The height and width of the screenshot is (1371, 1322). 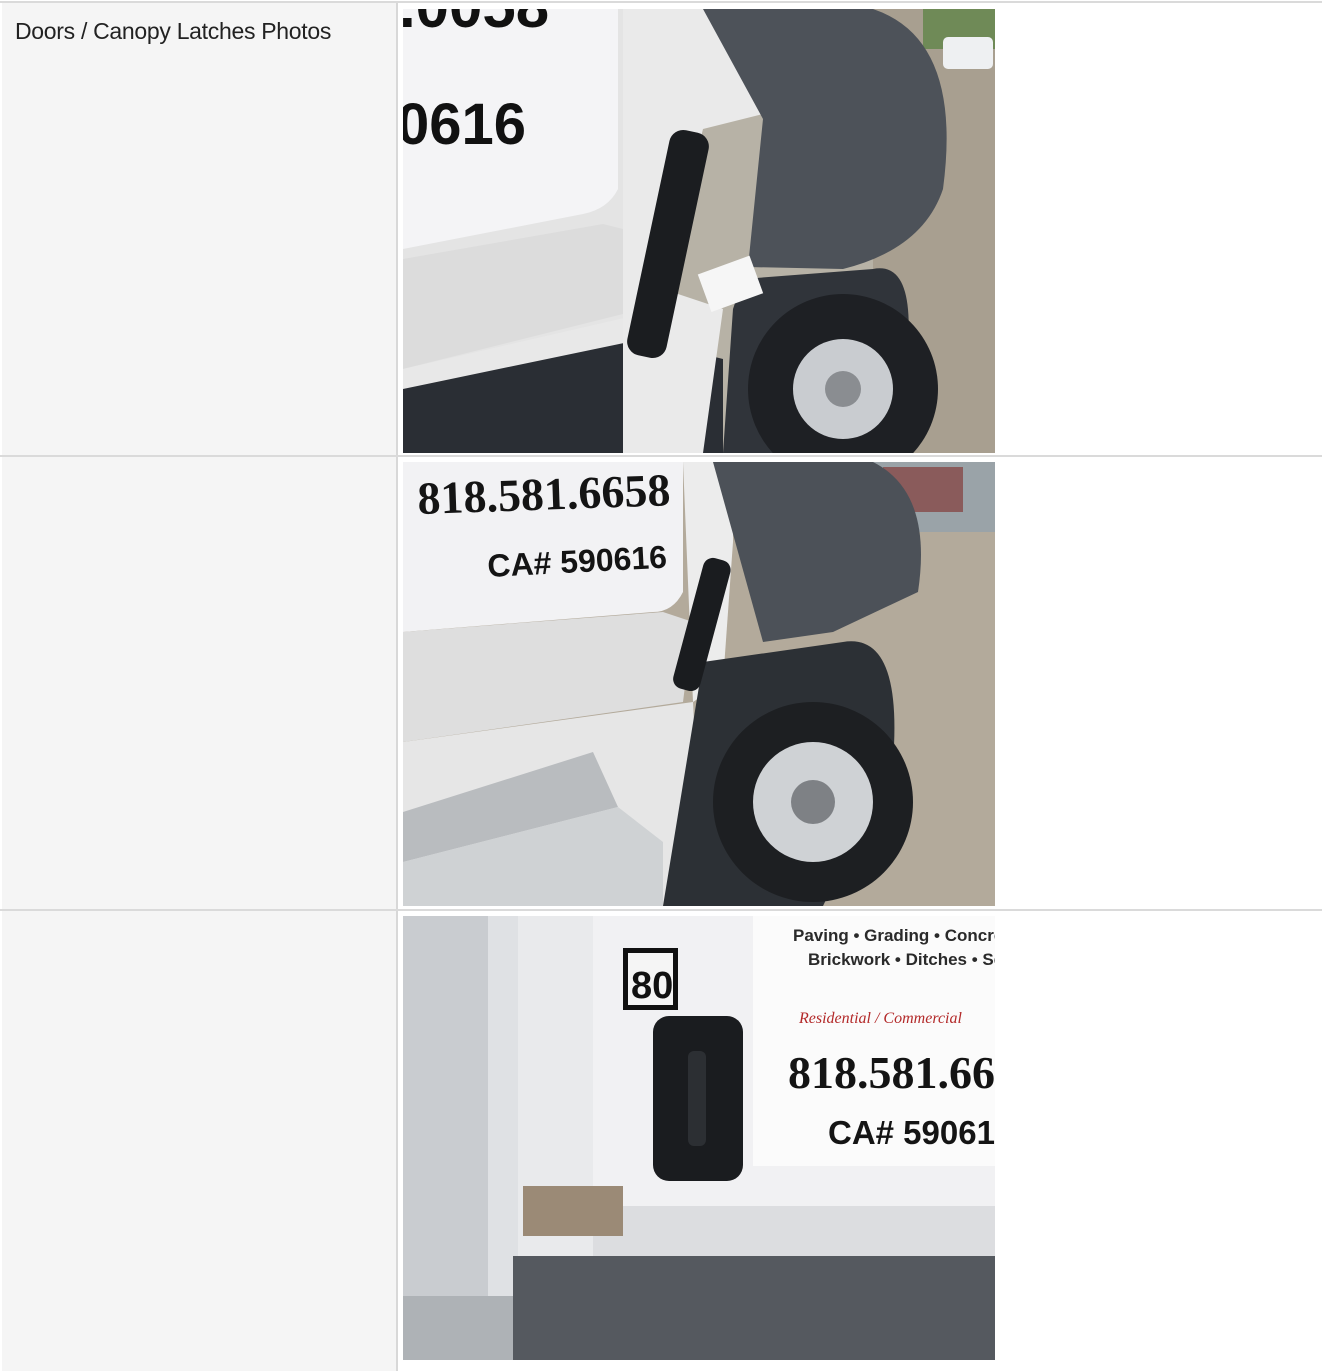 What do you see at coordinates (476, 24) in the screenshot?
I see `decal-phone-partial: .0058` at bounding box center [476, 24].